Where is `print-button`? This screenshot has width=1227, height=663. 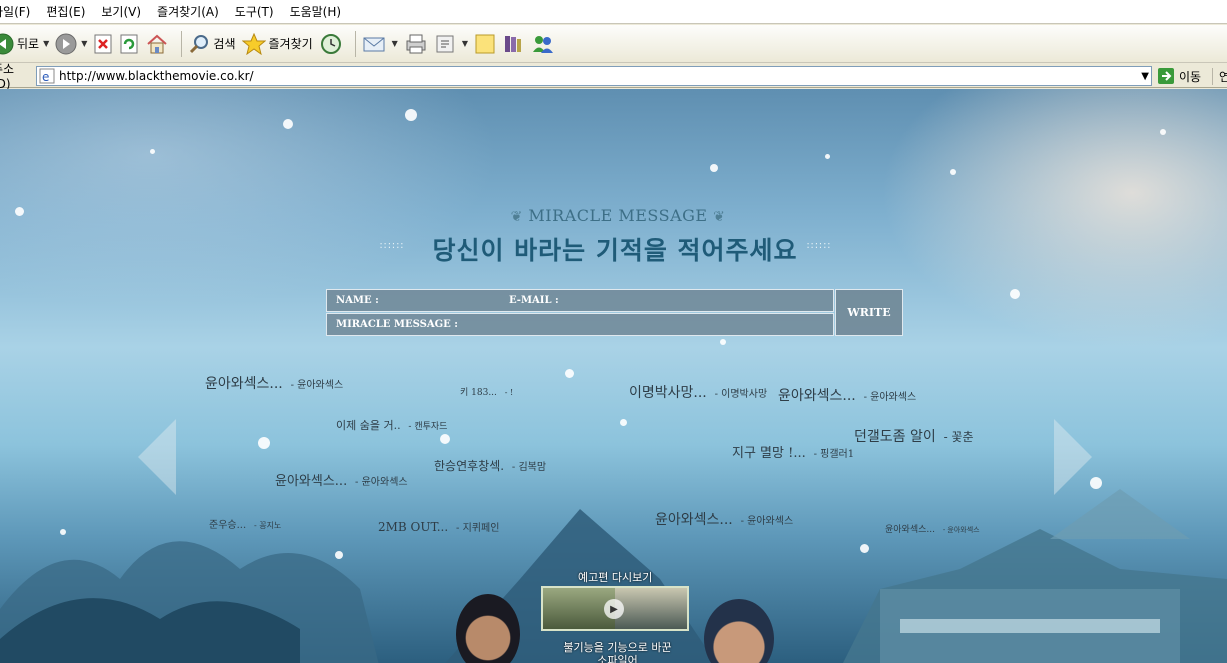 print-button is located at coordinates (416, 44).